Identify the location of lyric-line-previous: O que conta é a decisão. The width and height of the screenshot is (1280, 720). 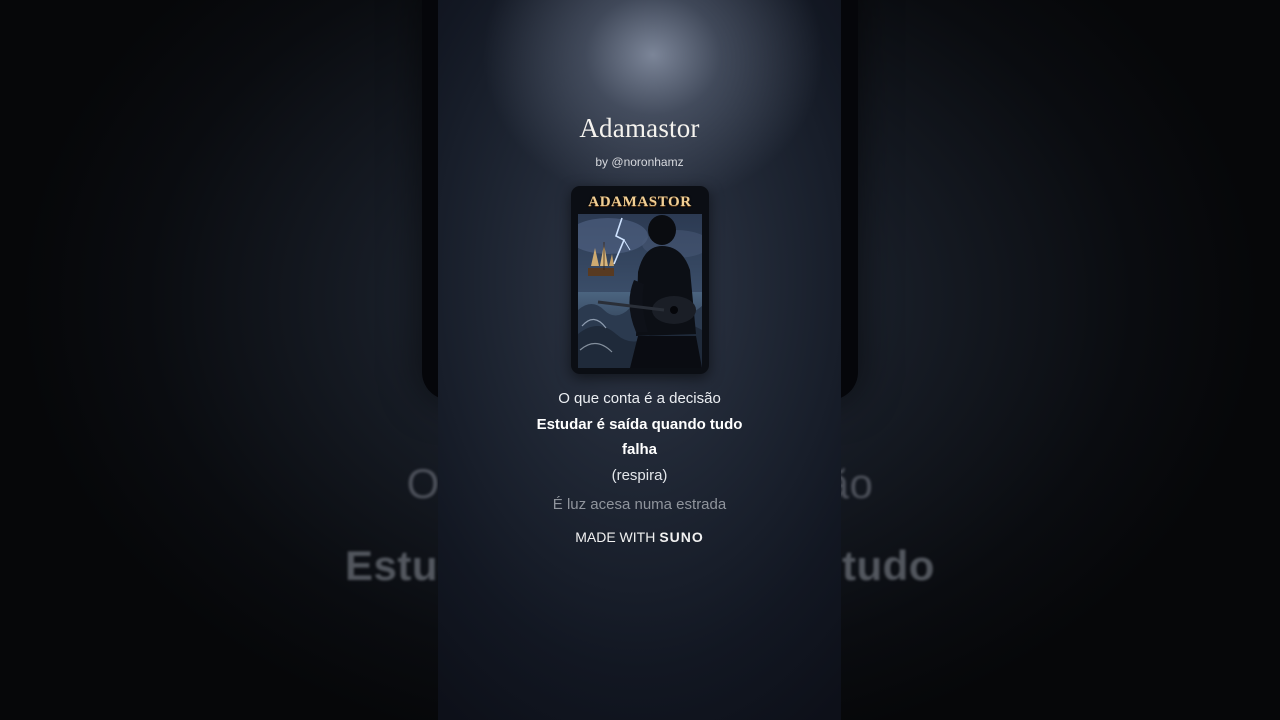
(639, 398).